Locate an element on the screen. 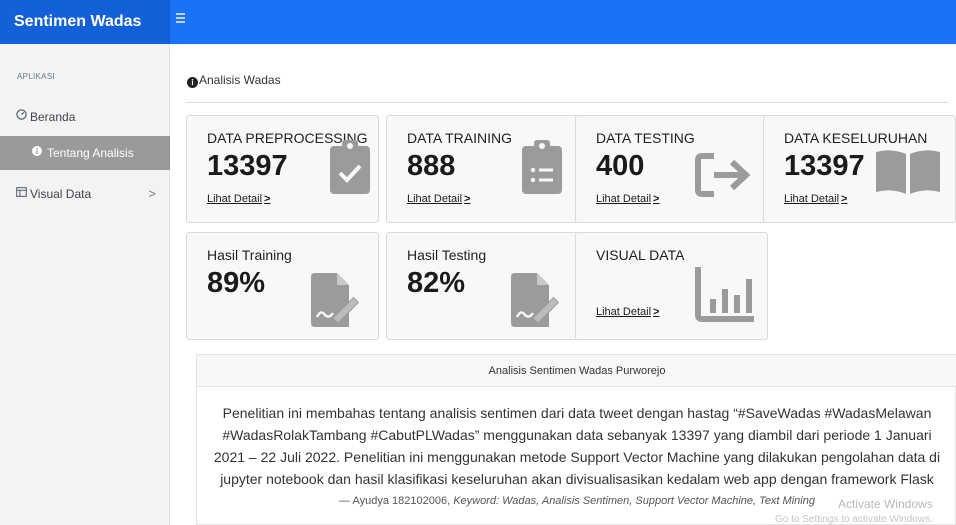 Image resolution: width=956 pixels, height=525 pixels. sidebar-item-label: Tentang Analisis is located at coordinates (90, 153).